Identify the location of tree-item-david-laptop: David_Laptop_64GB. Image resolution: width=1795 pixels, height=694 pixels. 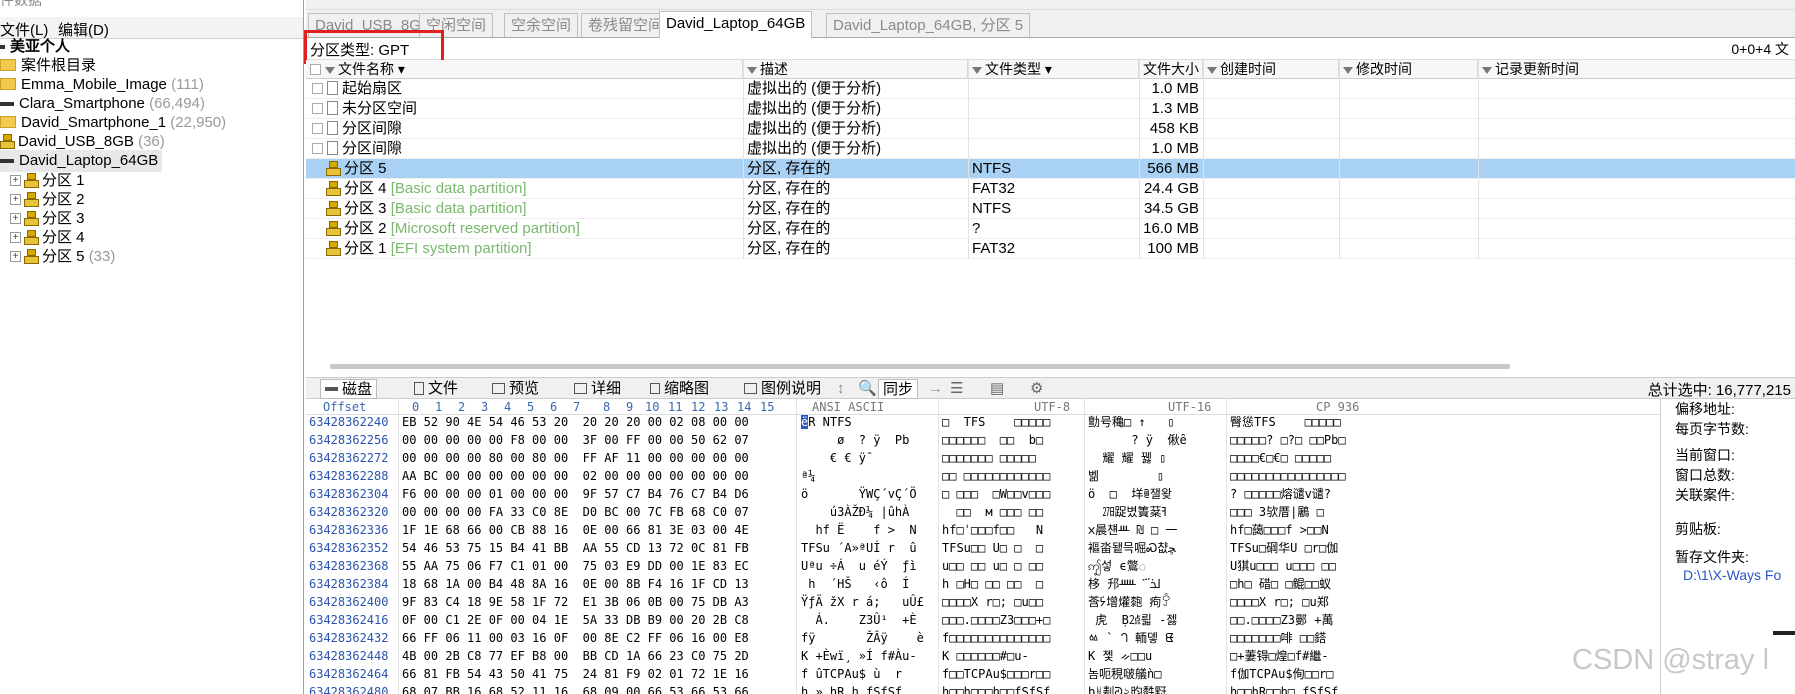
(81, 161).